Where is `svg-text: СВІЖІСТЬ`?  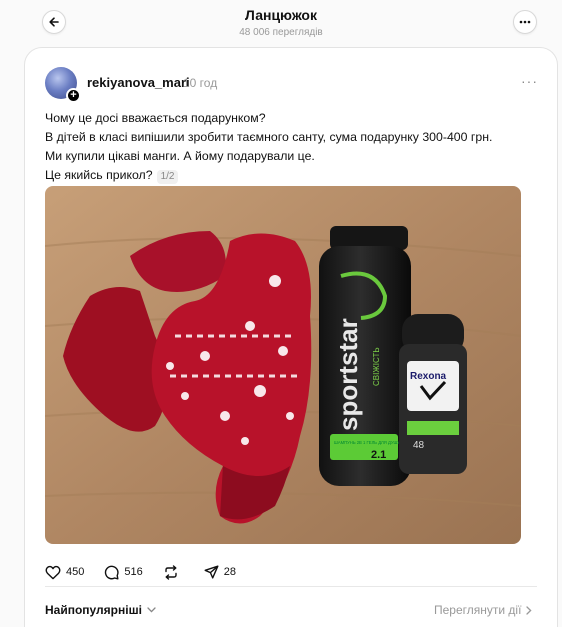 svg-text: СВІЖІСТЬ is located at coordinates (376, 366).